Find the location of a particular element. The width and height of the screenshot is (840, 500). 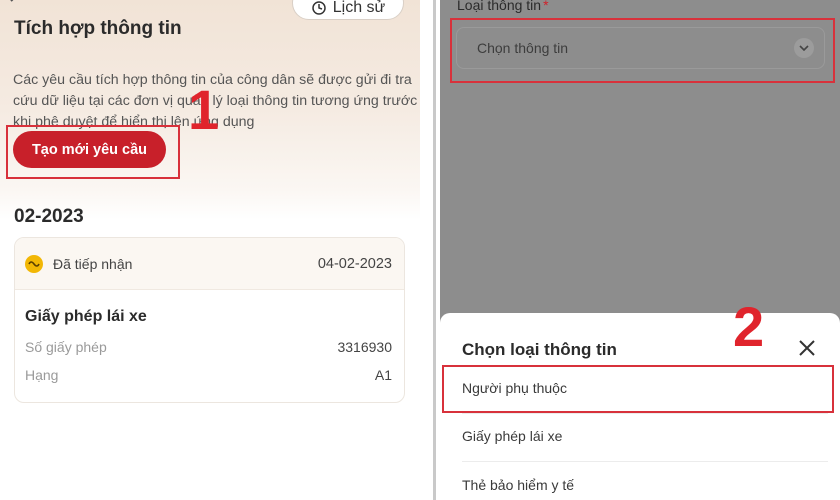

option-health-insurance: Thẻ bảo hiểm y tế is located at coordinates (518, 485).